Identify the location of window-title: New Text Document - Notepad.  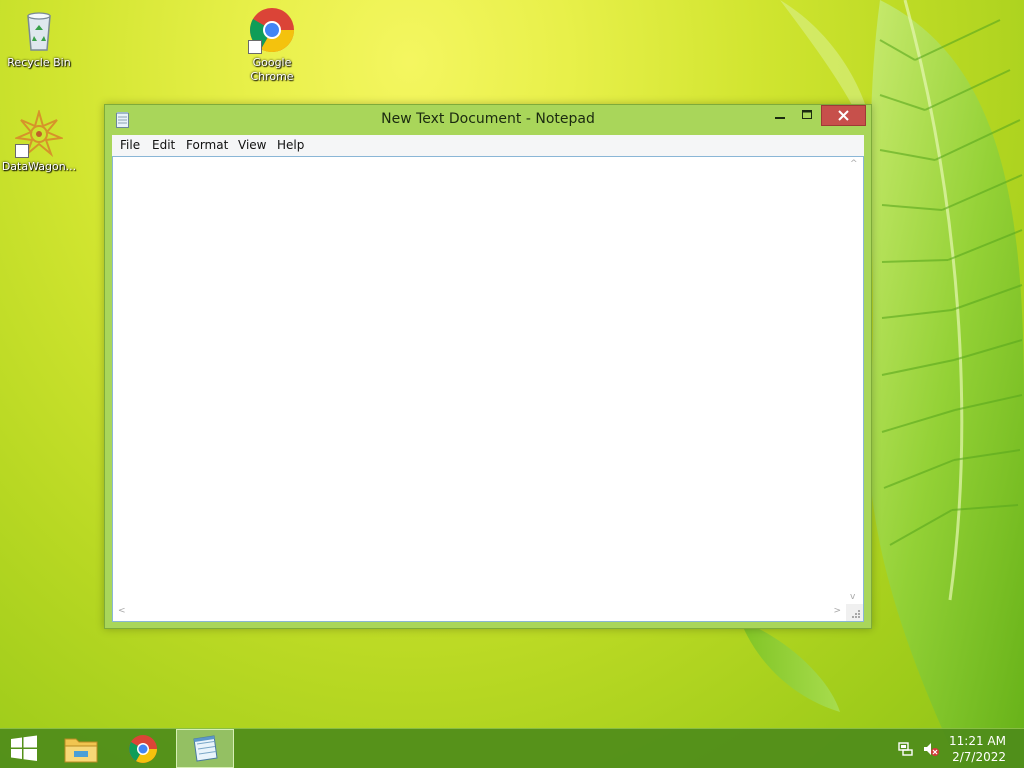
(488, 119).